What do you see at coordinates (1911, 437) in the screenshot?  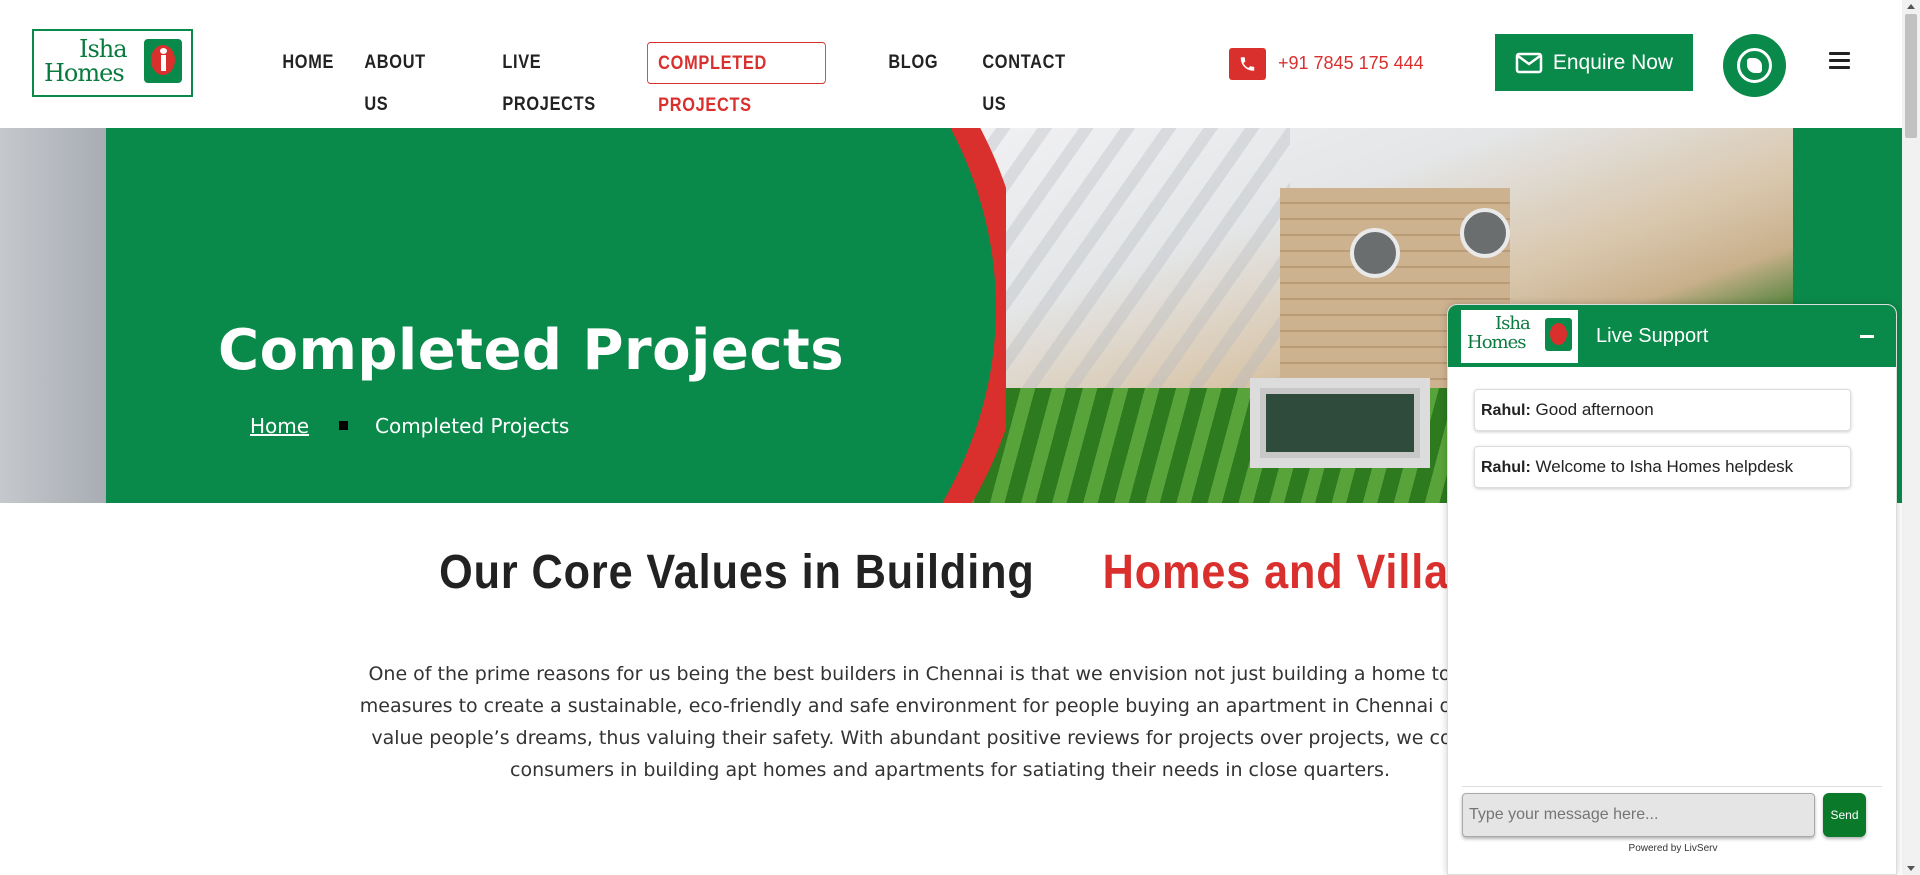 I see `page-scrollbar` at bounding box center [1911, 437].